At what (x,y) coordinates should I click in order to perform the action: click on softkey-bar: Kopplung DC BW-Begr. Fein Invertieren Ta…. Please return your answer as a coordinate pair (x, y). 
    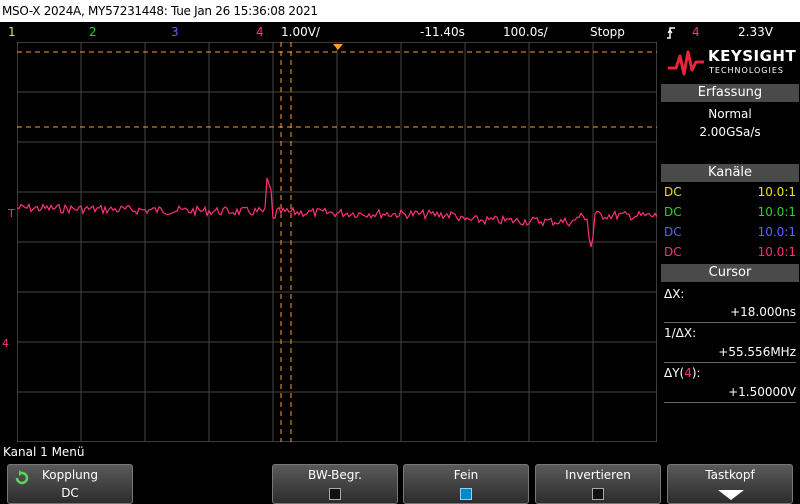
    Looking at the image, I should click on (400, 482).